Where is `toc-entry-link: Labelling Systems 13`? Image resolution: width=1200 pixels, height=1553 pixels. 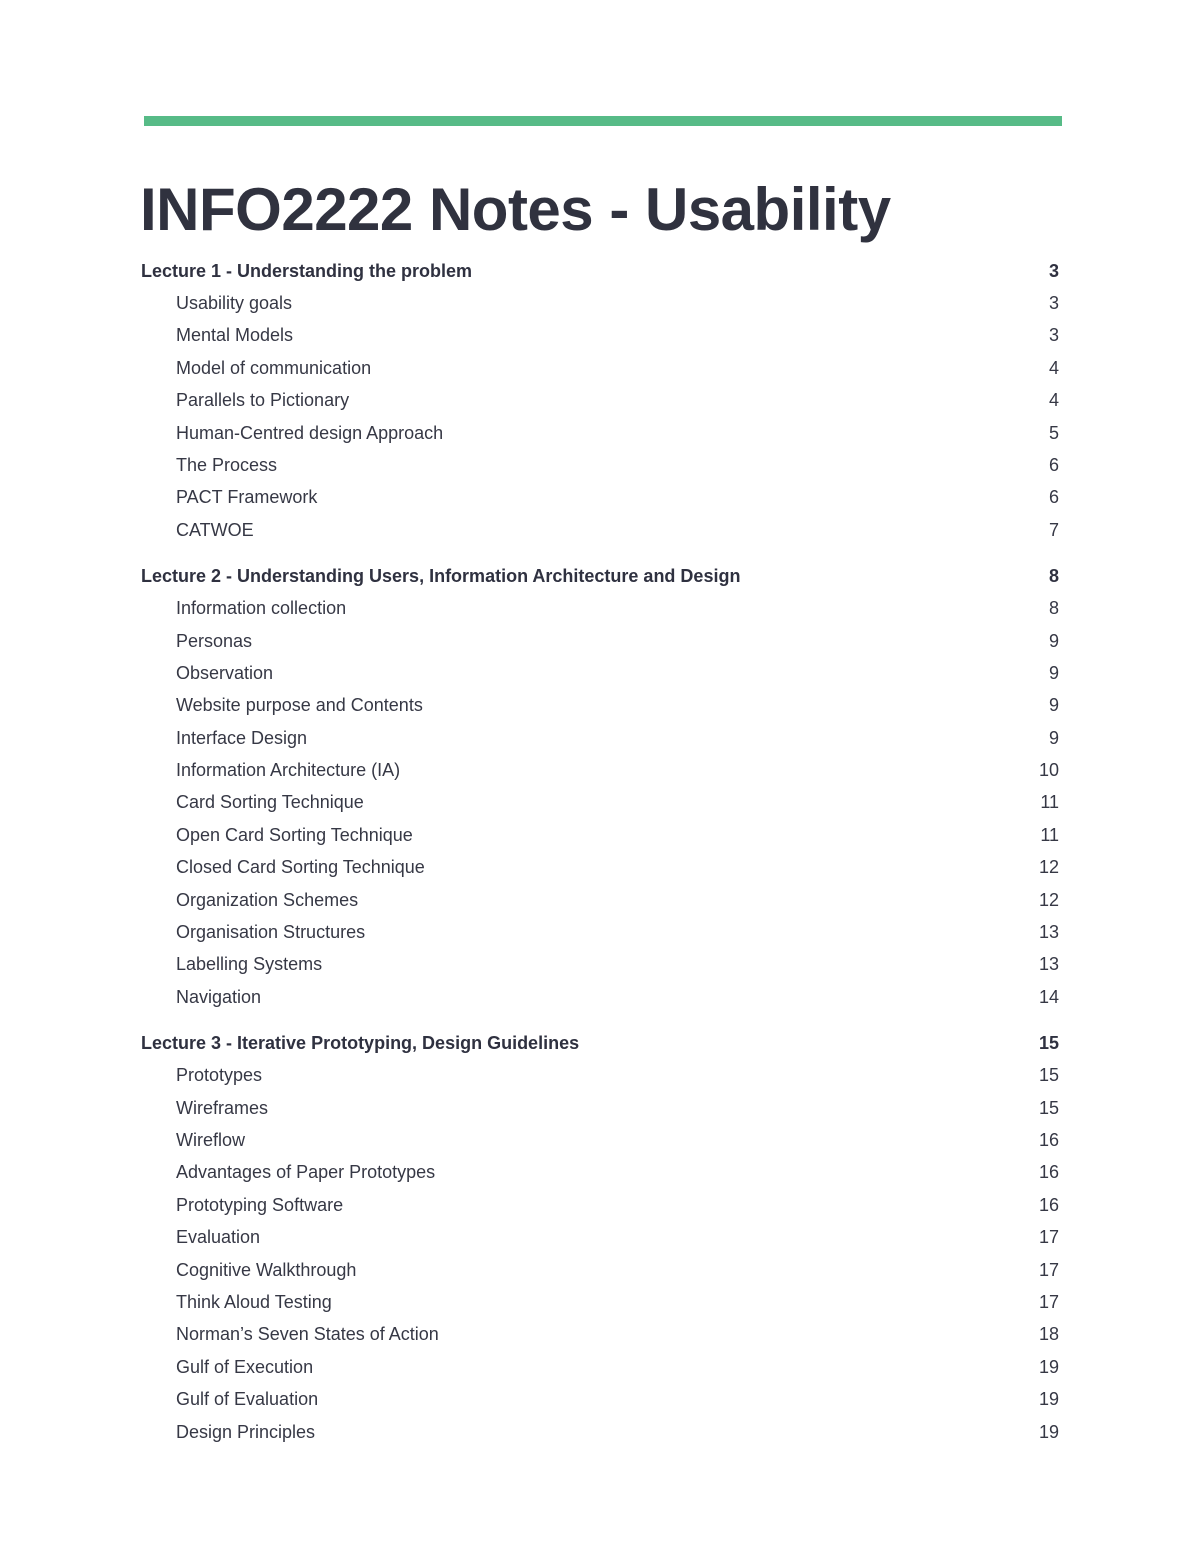
toc-entry-link: Labelling Systems 13 is located at coordinates (600, 966).